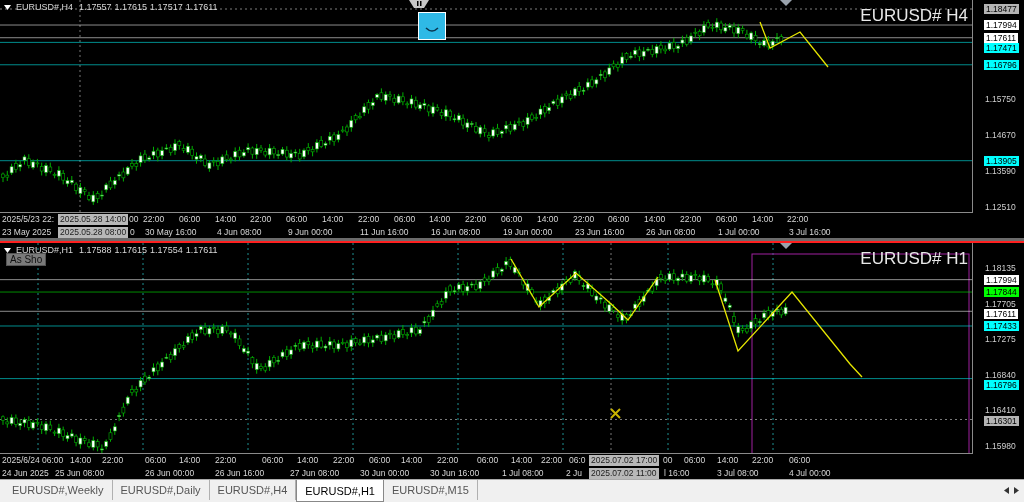 The image size is (1024, 502). What do you see at coordinates (385, 473) in the screenshot?
I see `time-label: 30 Jun 00:00` at bounding box center [385, 473].